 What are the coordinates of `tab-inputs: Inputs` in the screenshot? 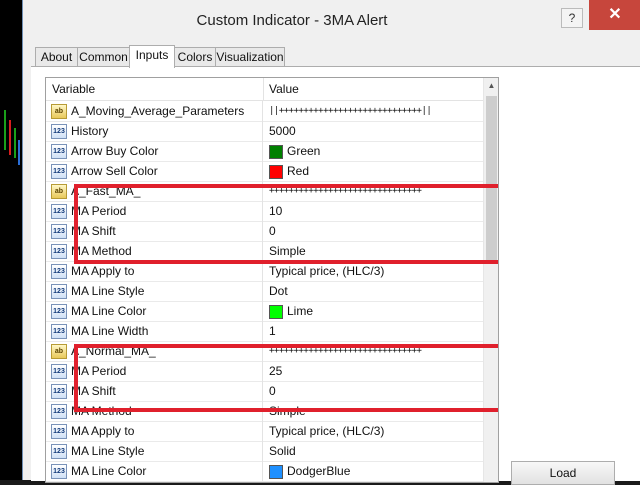 It's located at (152, 56).